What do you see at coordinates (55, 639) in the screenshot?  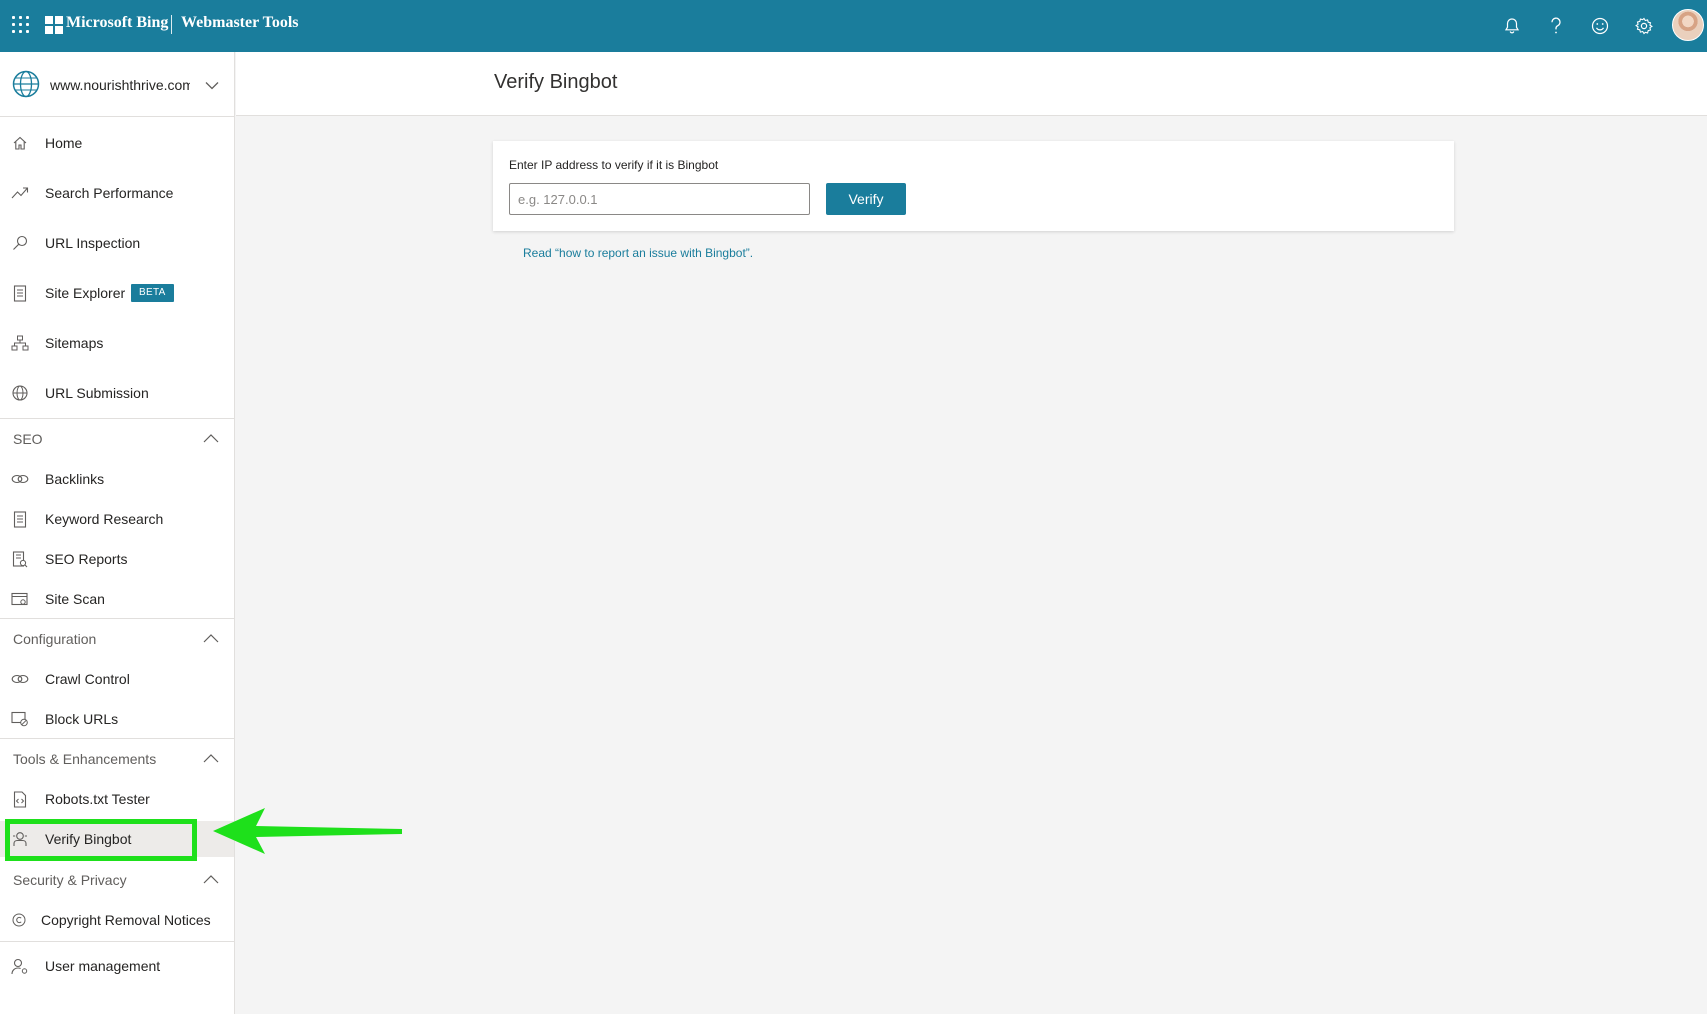 I see `section-title: Configuration` at bounding box center [55, 639].